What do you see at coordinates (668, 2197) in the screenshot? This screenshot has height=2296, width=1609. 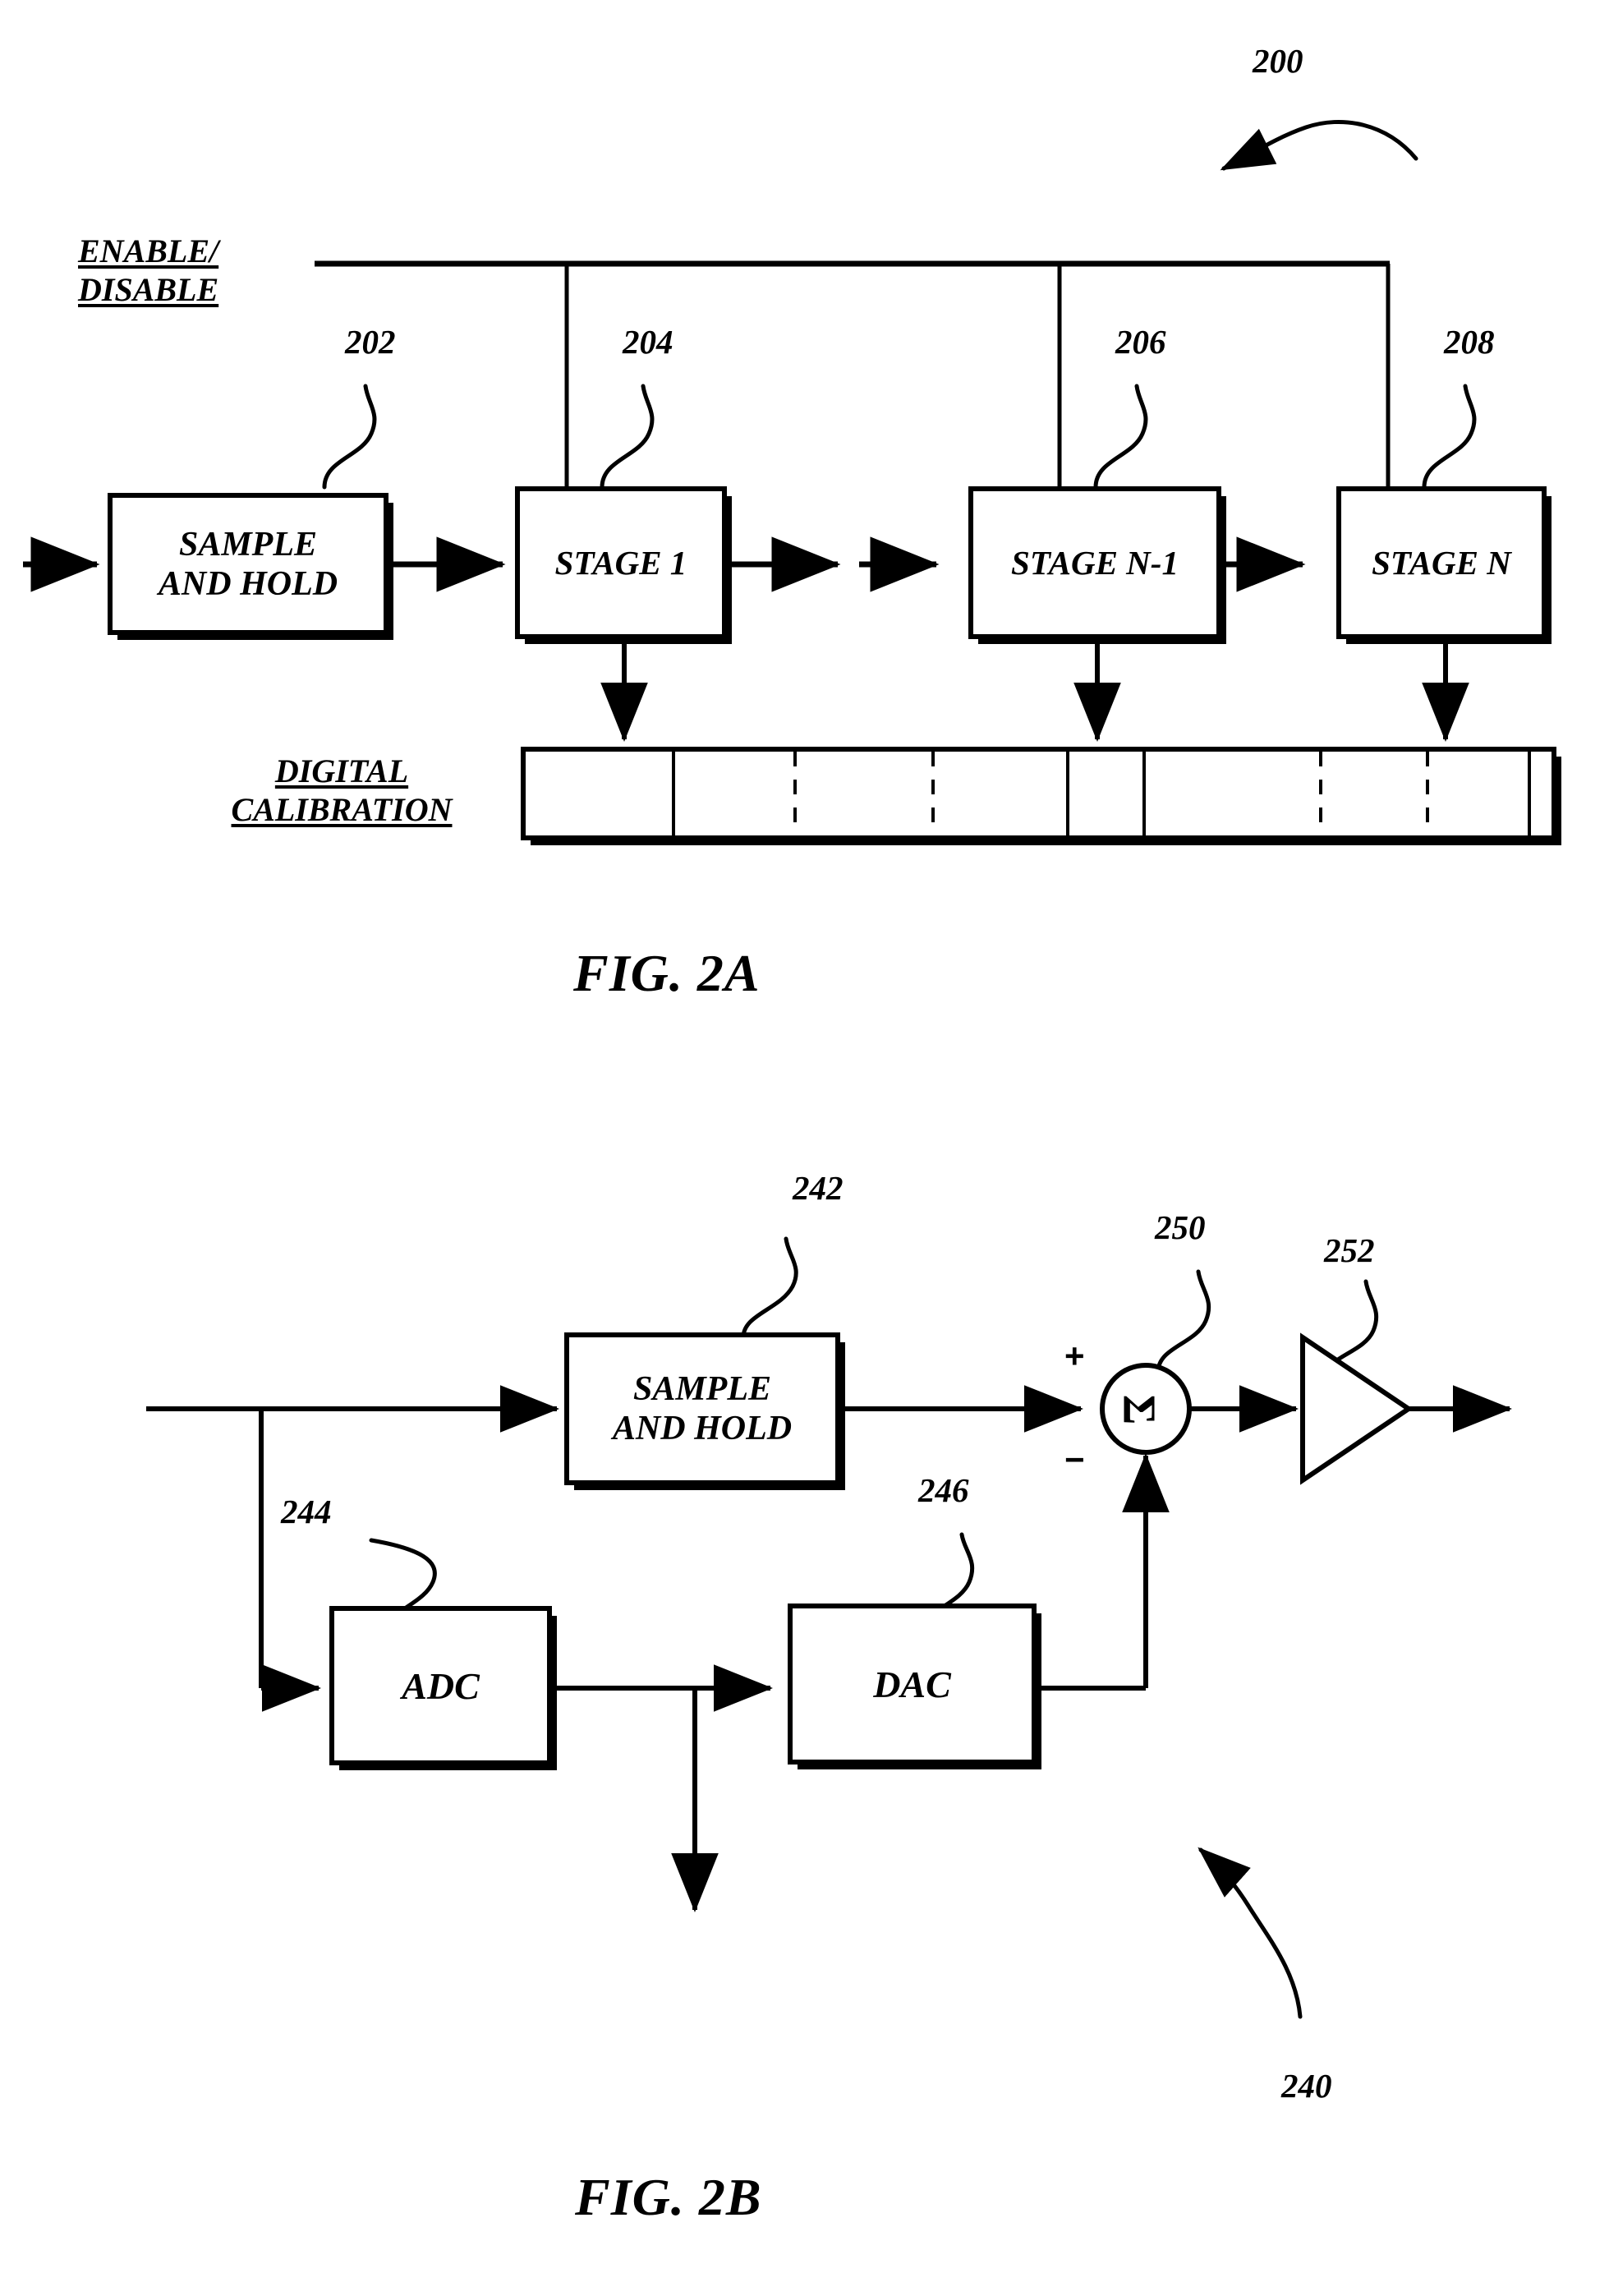 I see `figure-caption-2b: FIG. 2B` at bounding box center [668, 2197].